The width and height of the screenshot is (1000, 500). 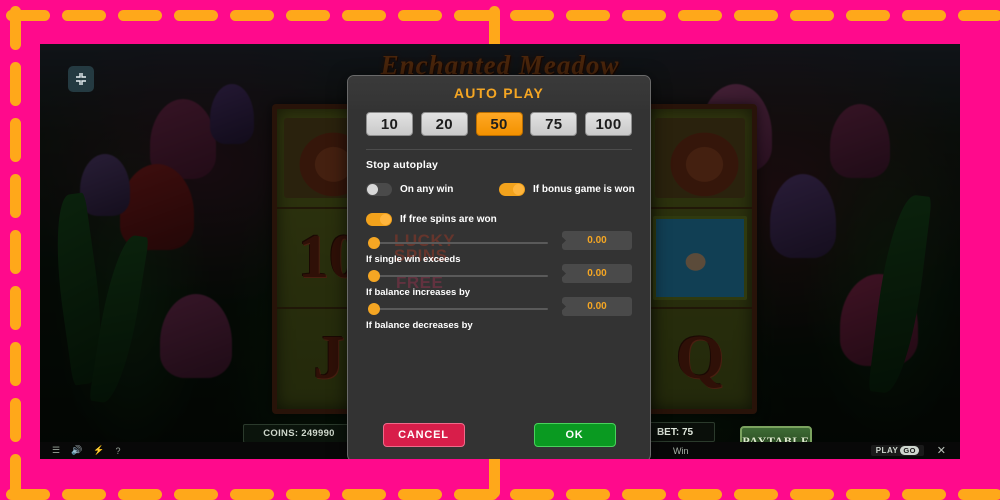 What do you see at coordinates (608, 124) in the screenshot?
I see `auto-play-amount-100: 100` at bounding box center [608, 124].